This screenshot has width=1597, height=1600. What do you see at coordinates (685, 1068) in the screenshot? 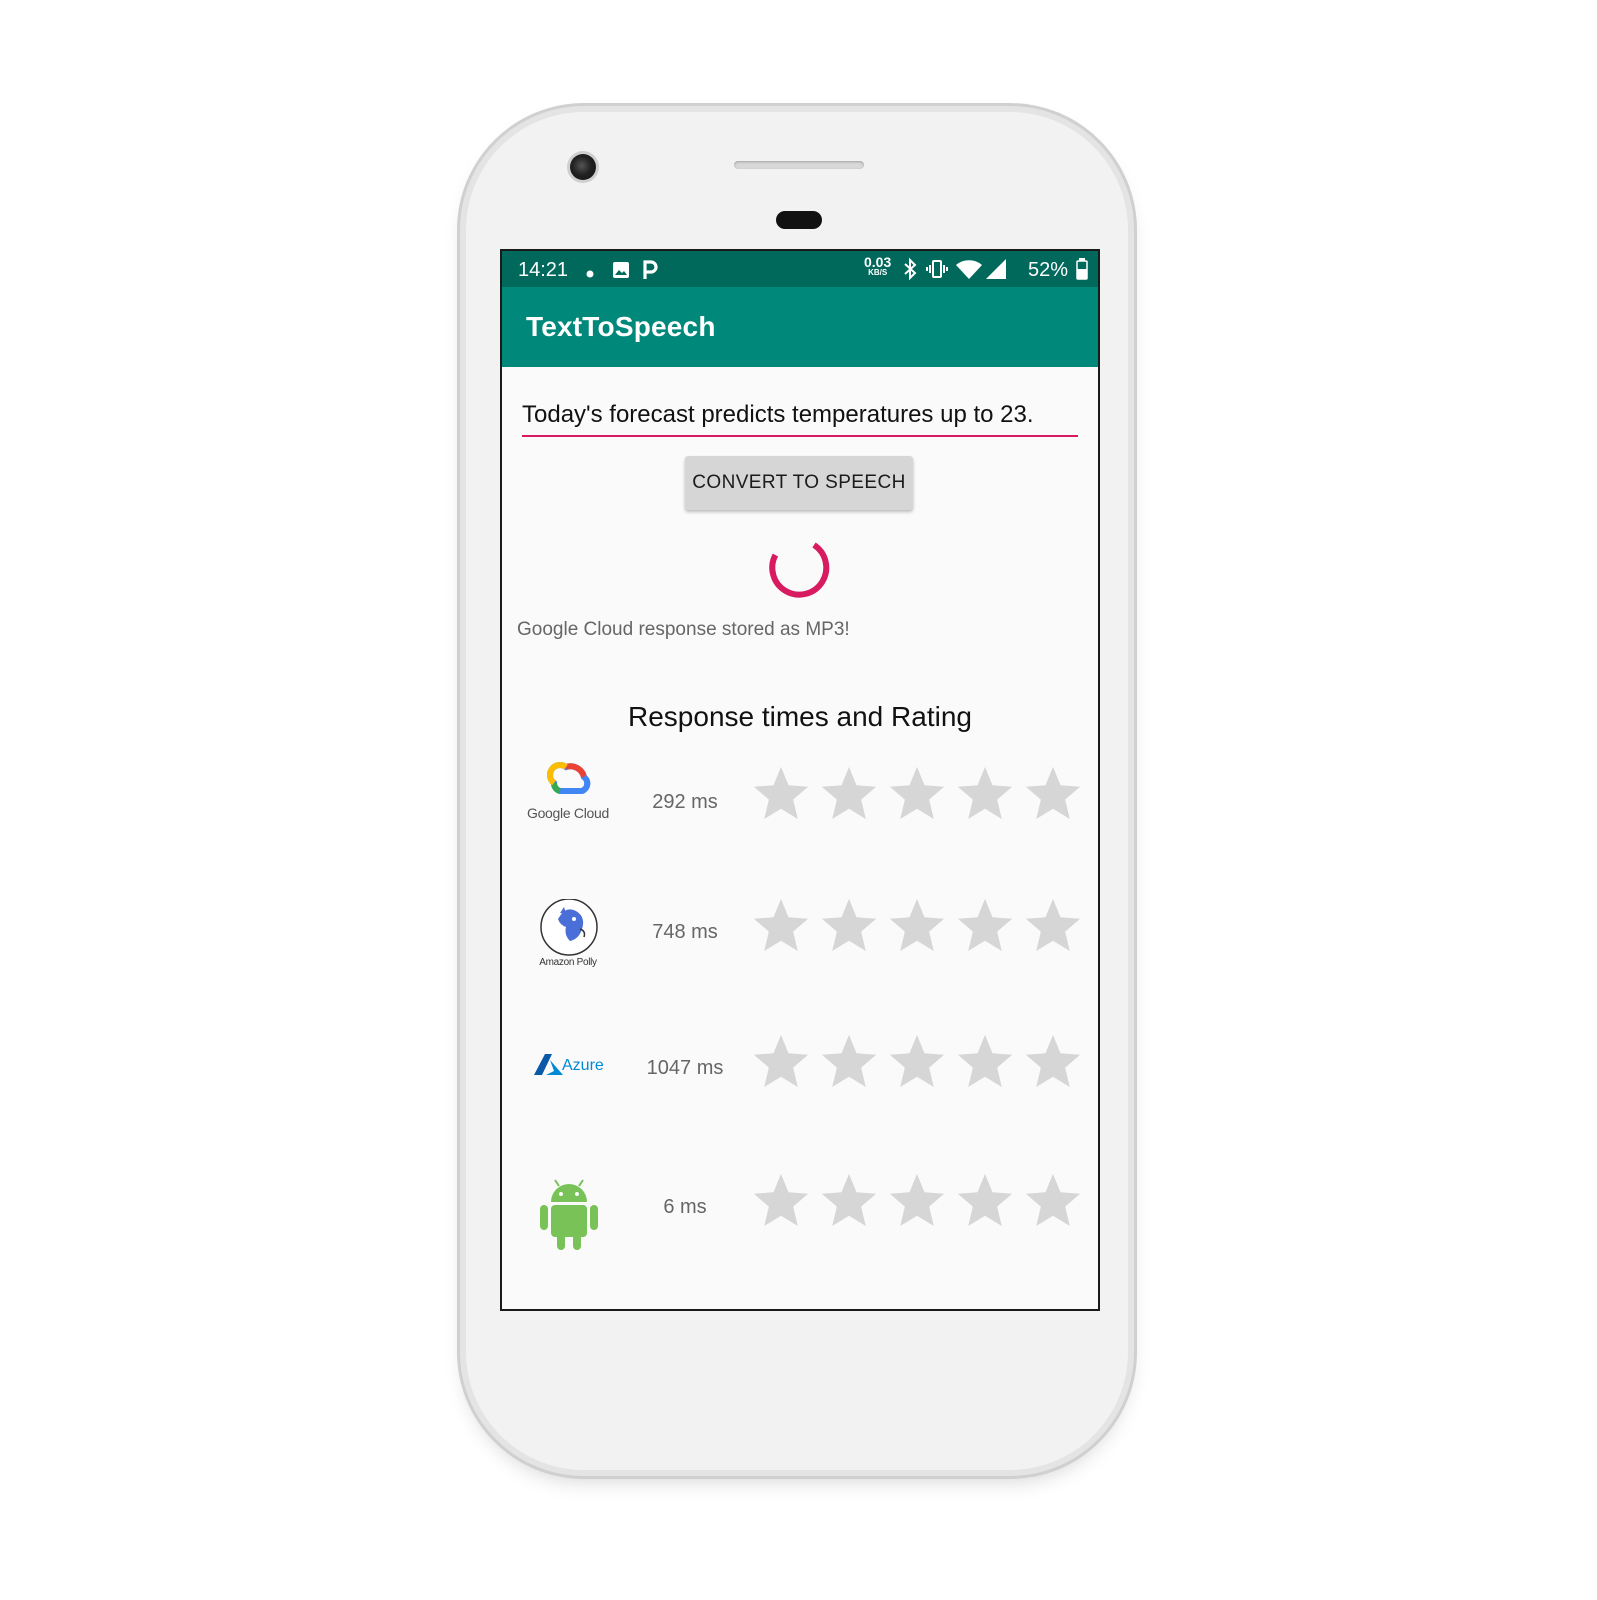
I see `response-time: 1047 ms` at bounding box center [685, 1068].